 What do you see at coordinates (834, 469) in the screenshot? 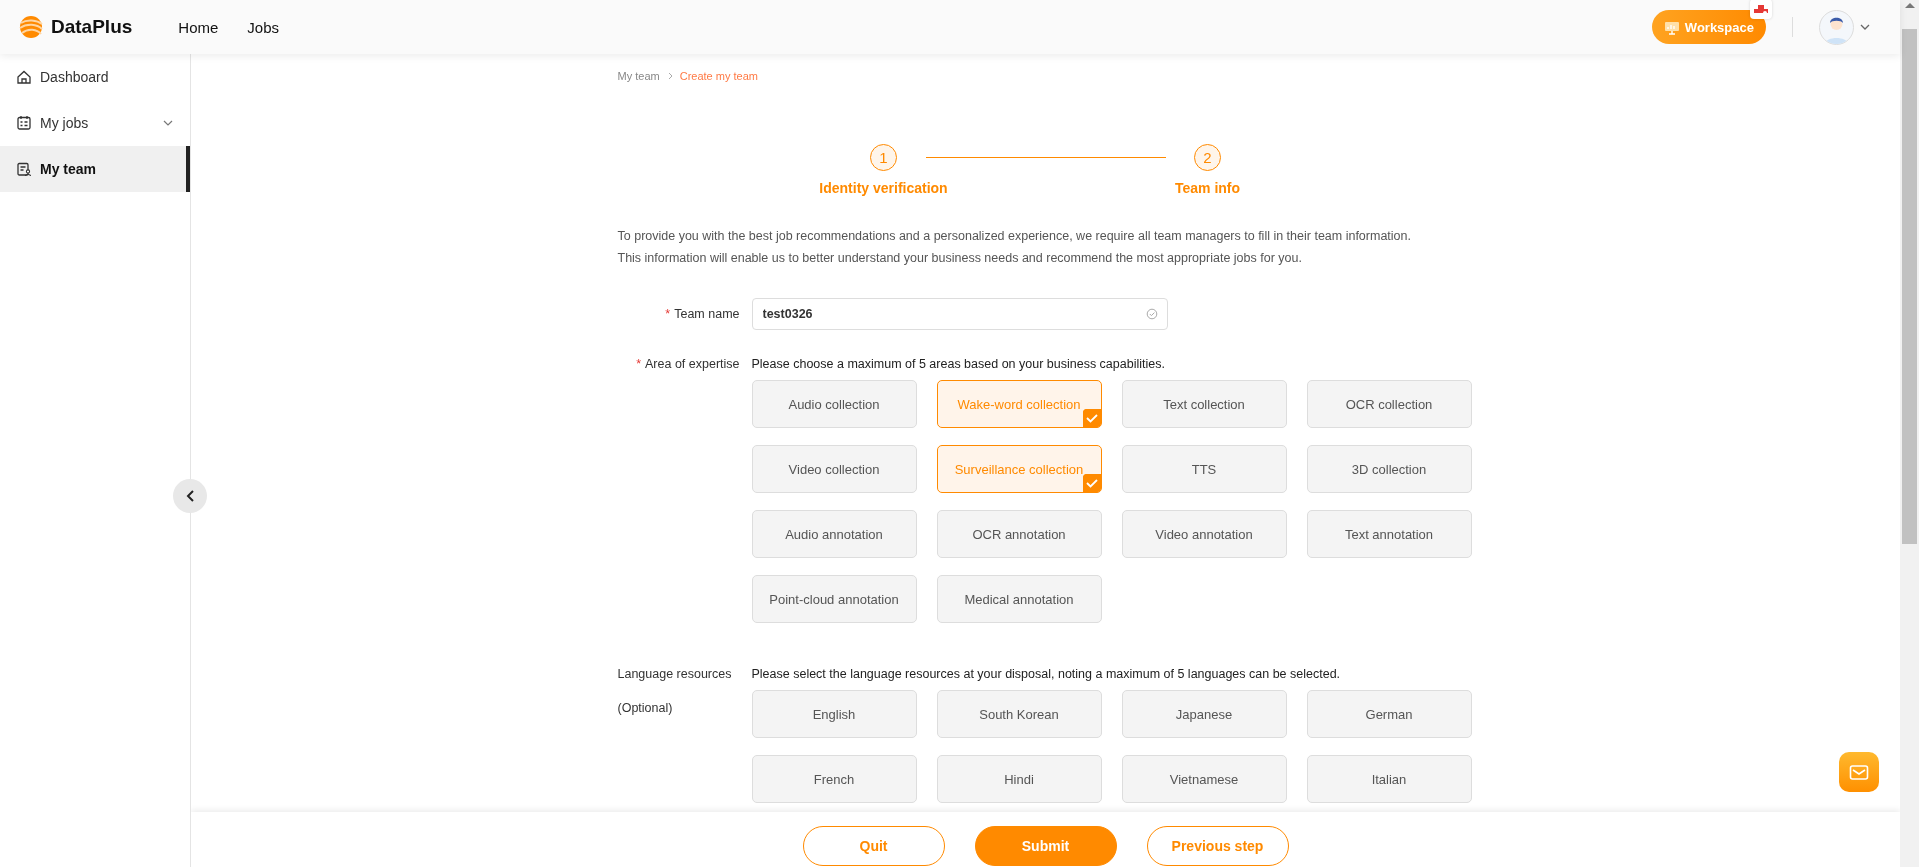
I see `option-chip: Video collection` at bounding box center [834, 469].